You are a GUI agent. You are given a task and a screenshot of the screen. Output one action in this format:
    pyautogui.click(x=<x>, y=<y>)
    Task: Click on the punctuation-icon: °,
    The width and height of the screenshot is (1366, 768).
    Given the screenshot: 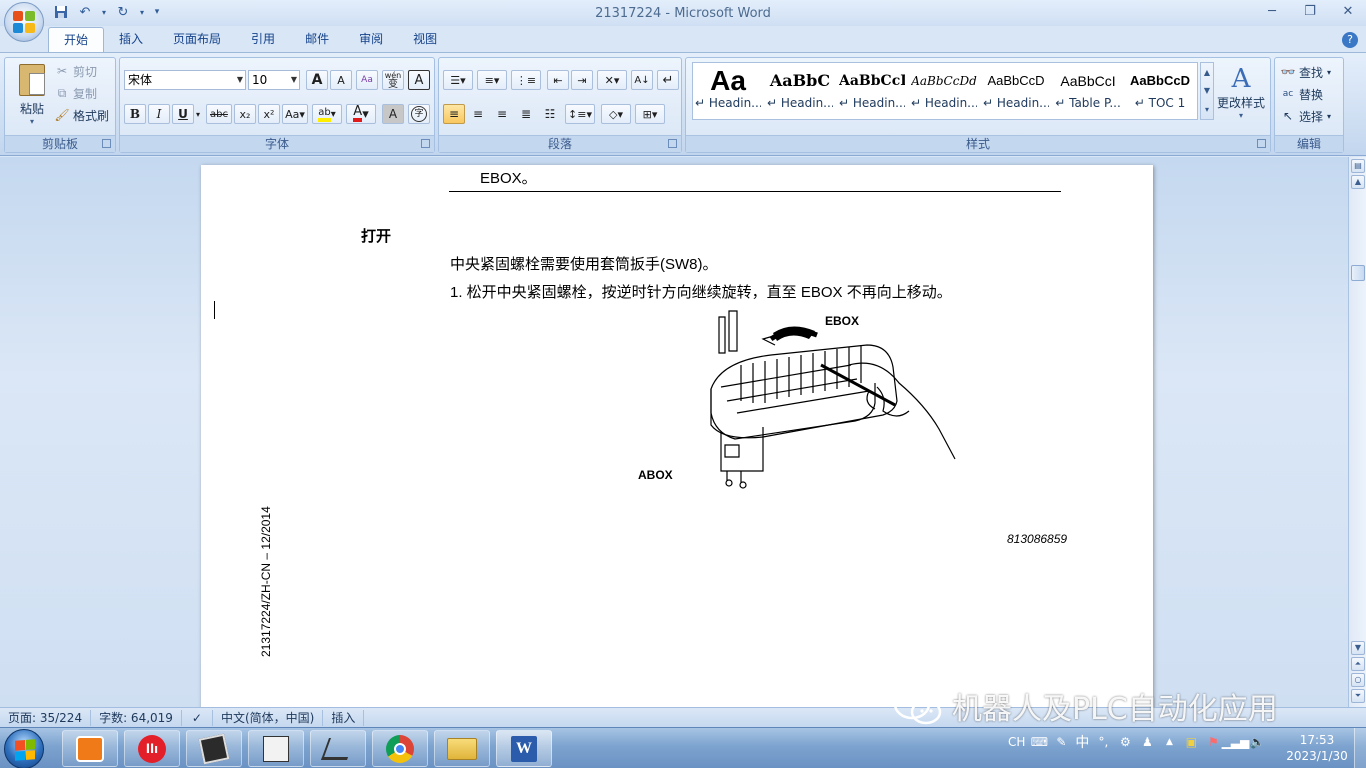 What is the action you would take?
    pyautogui.click(x=1103, y=742)
    